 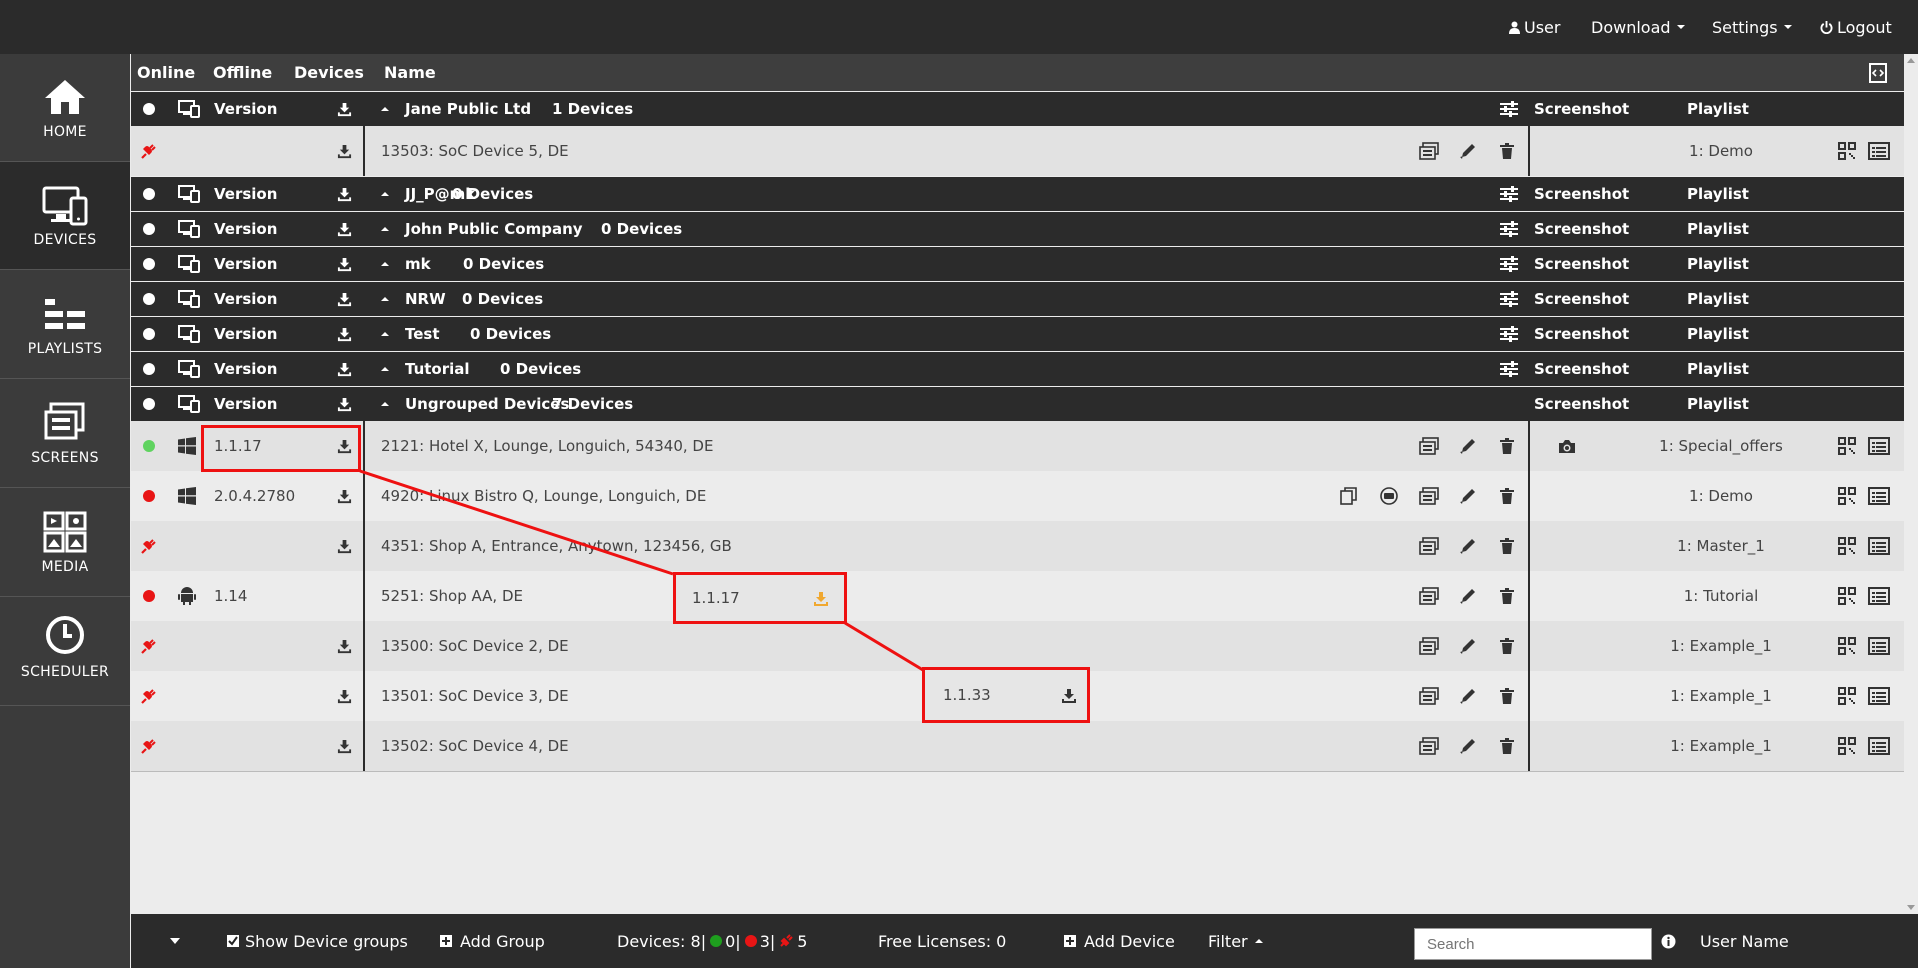 What do you see at coordinates (1668, 941) in the screenshot?
I see `info-icon` at bounding box center [1668, 941].